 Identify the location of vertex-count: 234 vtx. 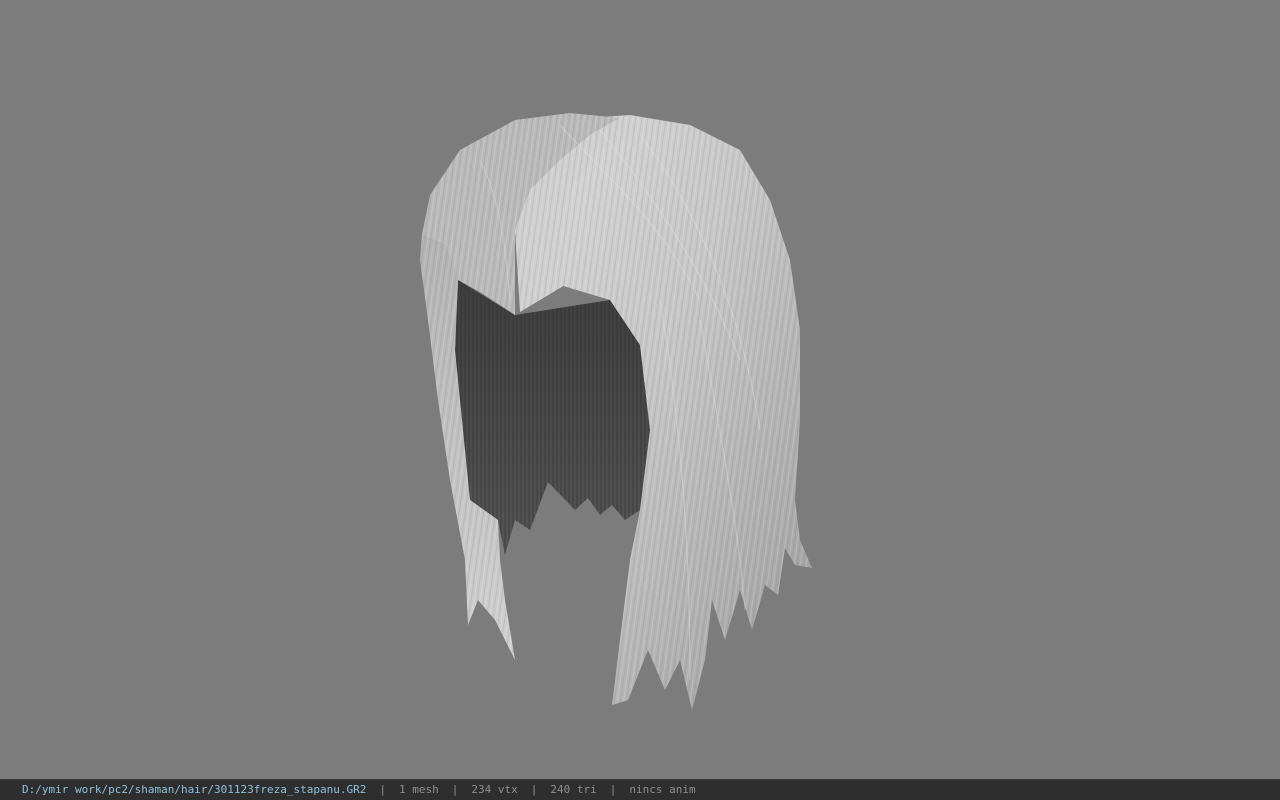
(494, 789).